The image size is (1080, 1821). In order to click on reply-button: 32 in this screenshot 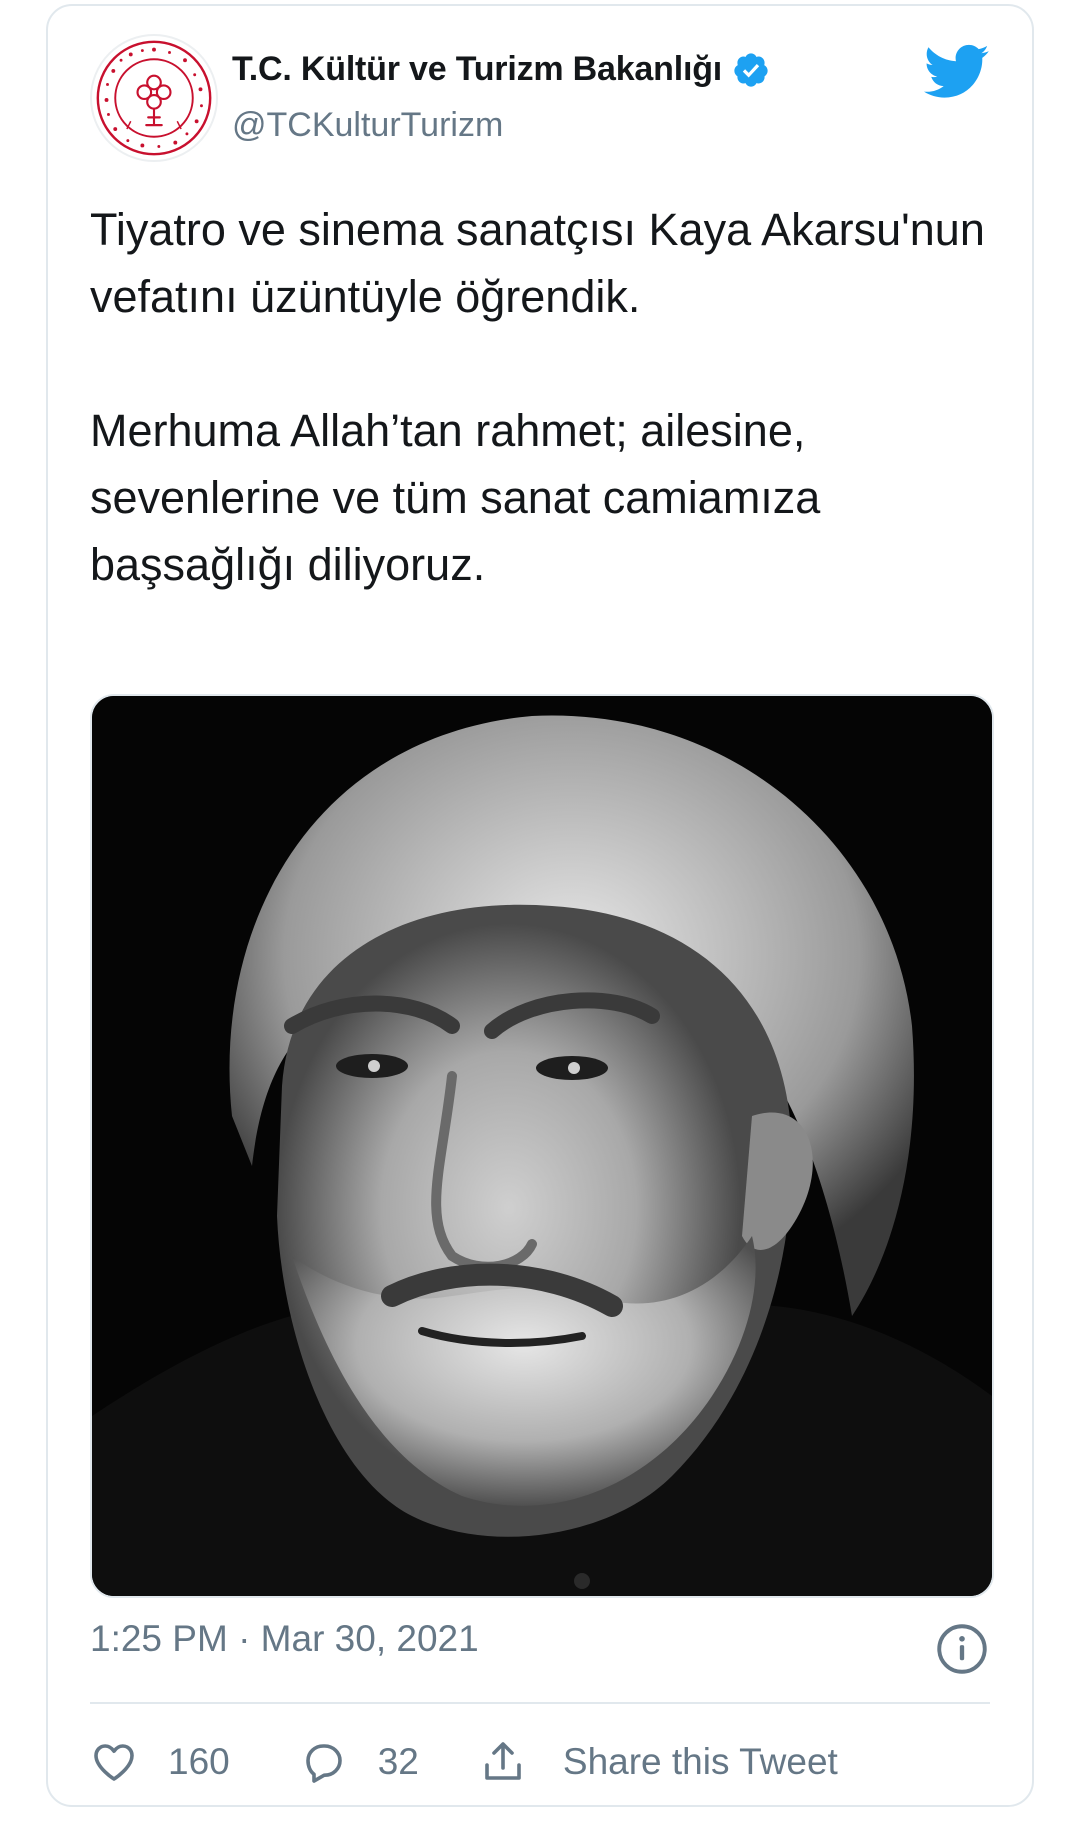, I will do `click(359, 1762)`.